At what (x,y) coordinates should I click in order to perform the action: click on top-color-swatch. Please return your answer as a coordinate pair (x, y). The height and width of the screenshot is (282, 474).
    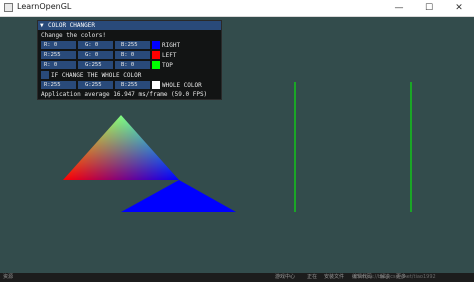
    Looking at the image, I should click on (156, 65).